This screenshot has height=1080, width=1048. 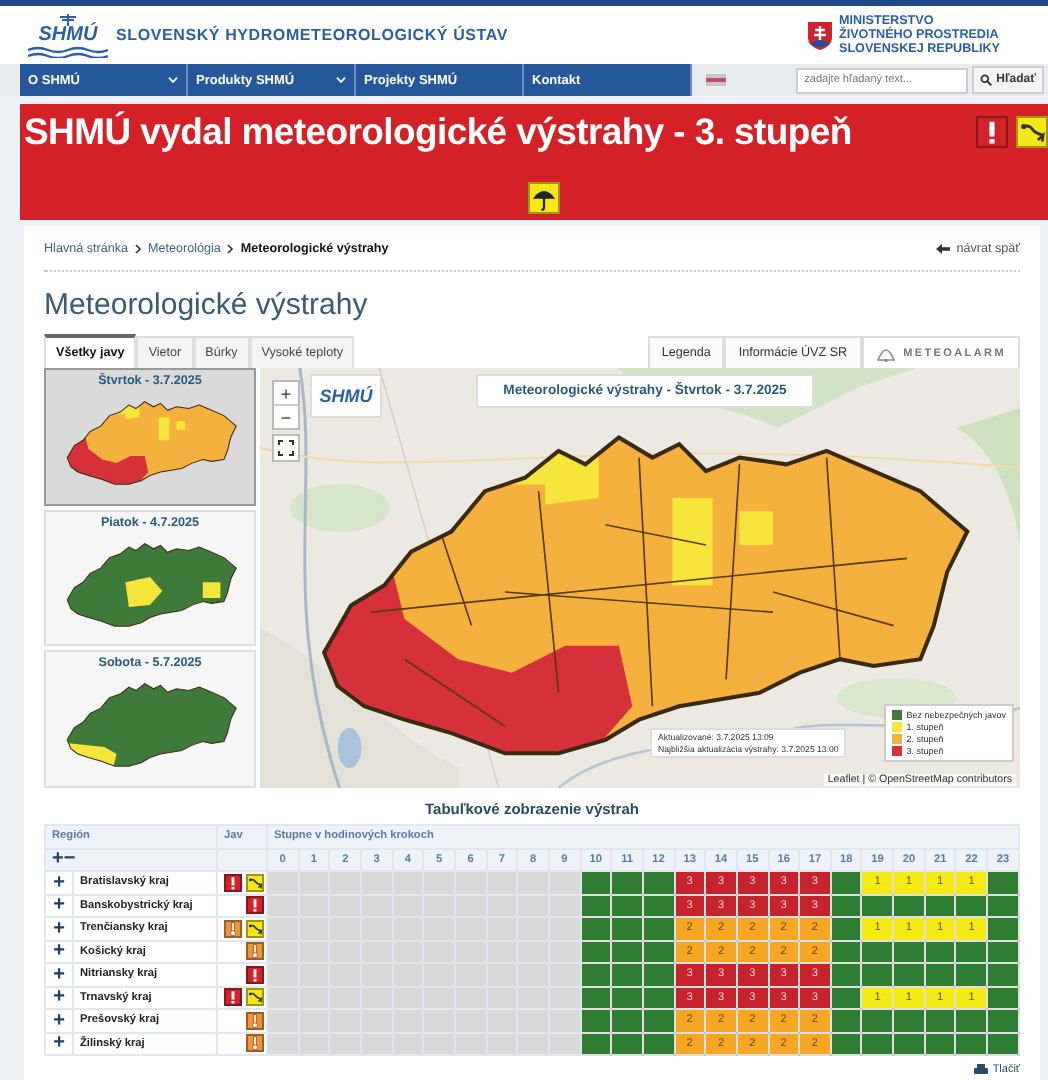 I want to click on collapse-all-button: −, so click(x=69, y=859).